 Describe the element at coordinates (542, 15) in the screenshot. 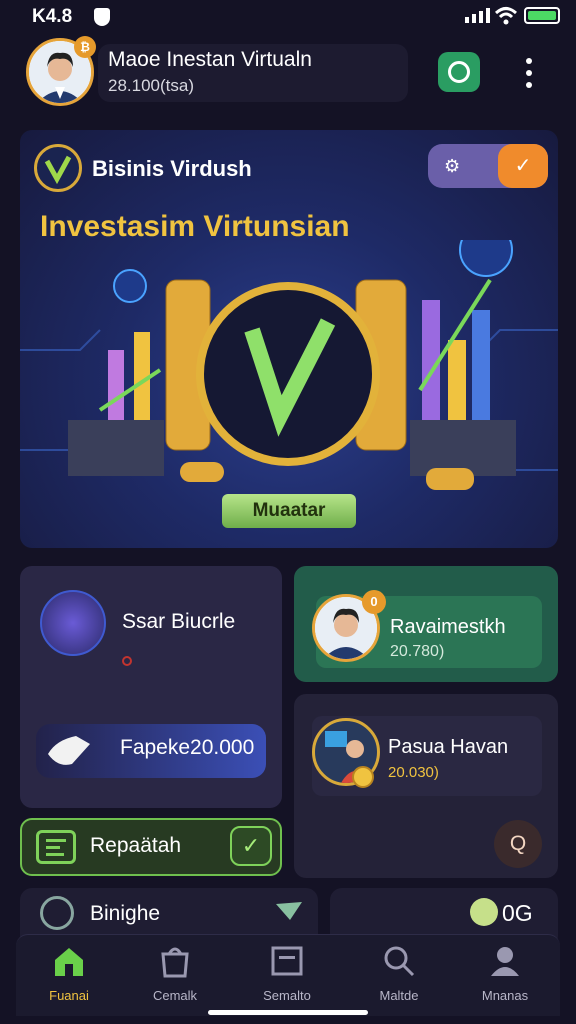

I see `battery-icon` at that location.